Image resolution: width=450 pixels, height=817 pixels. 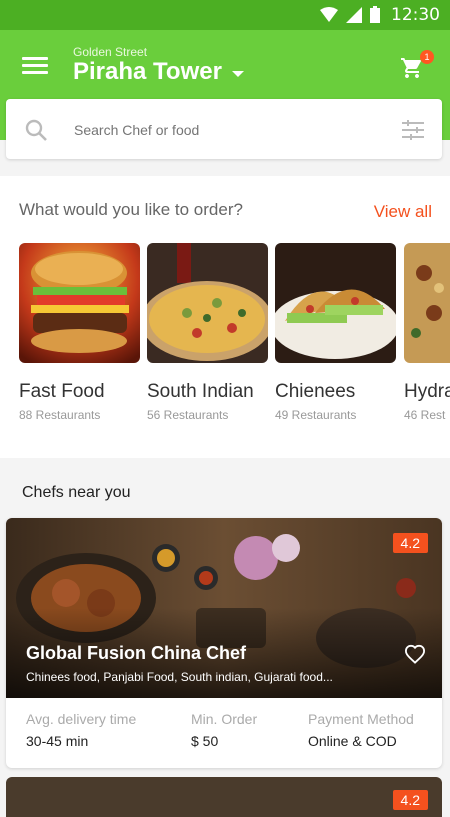 I want to click on min-order-value: $ 50, so click(x=205, y=741).